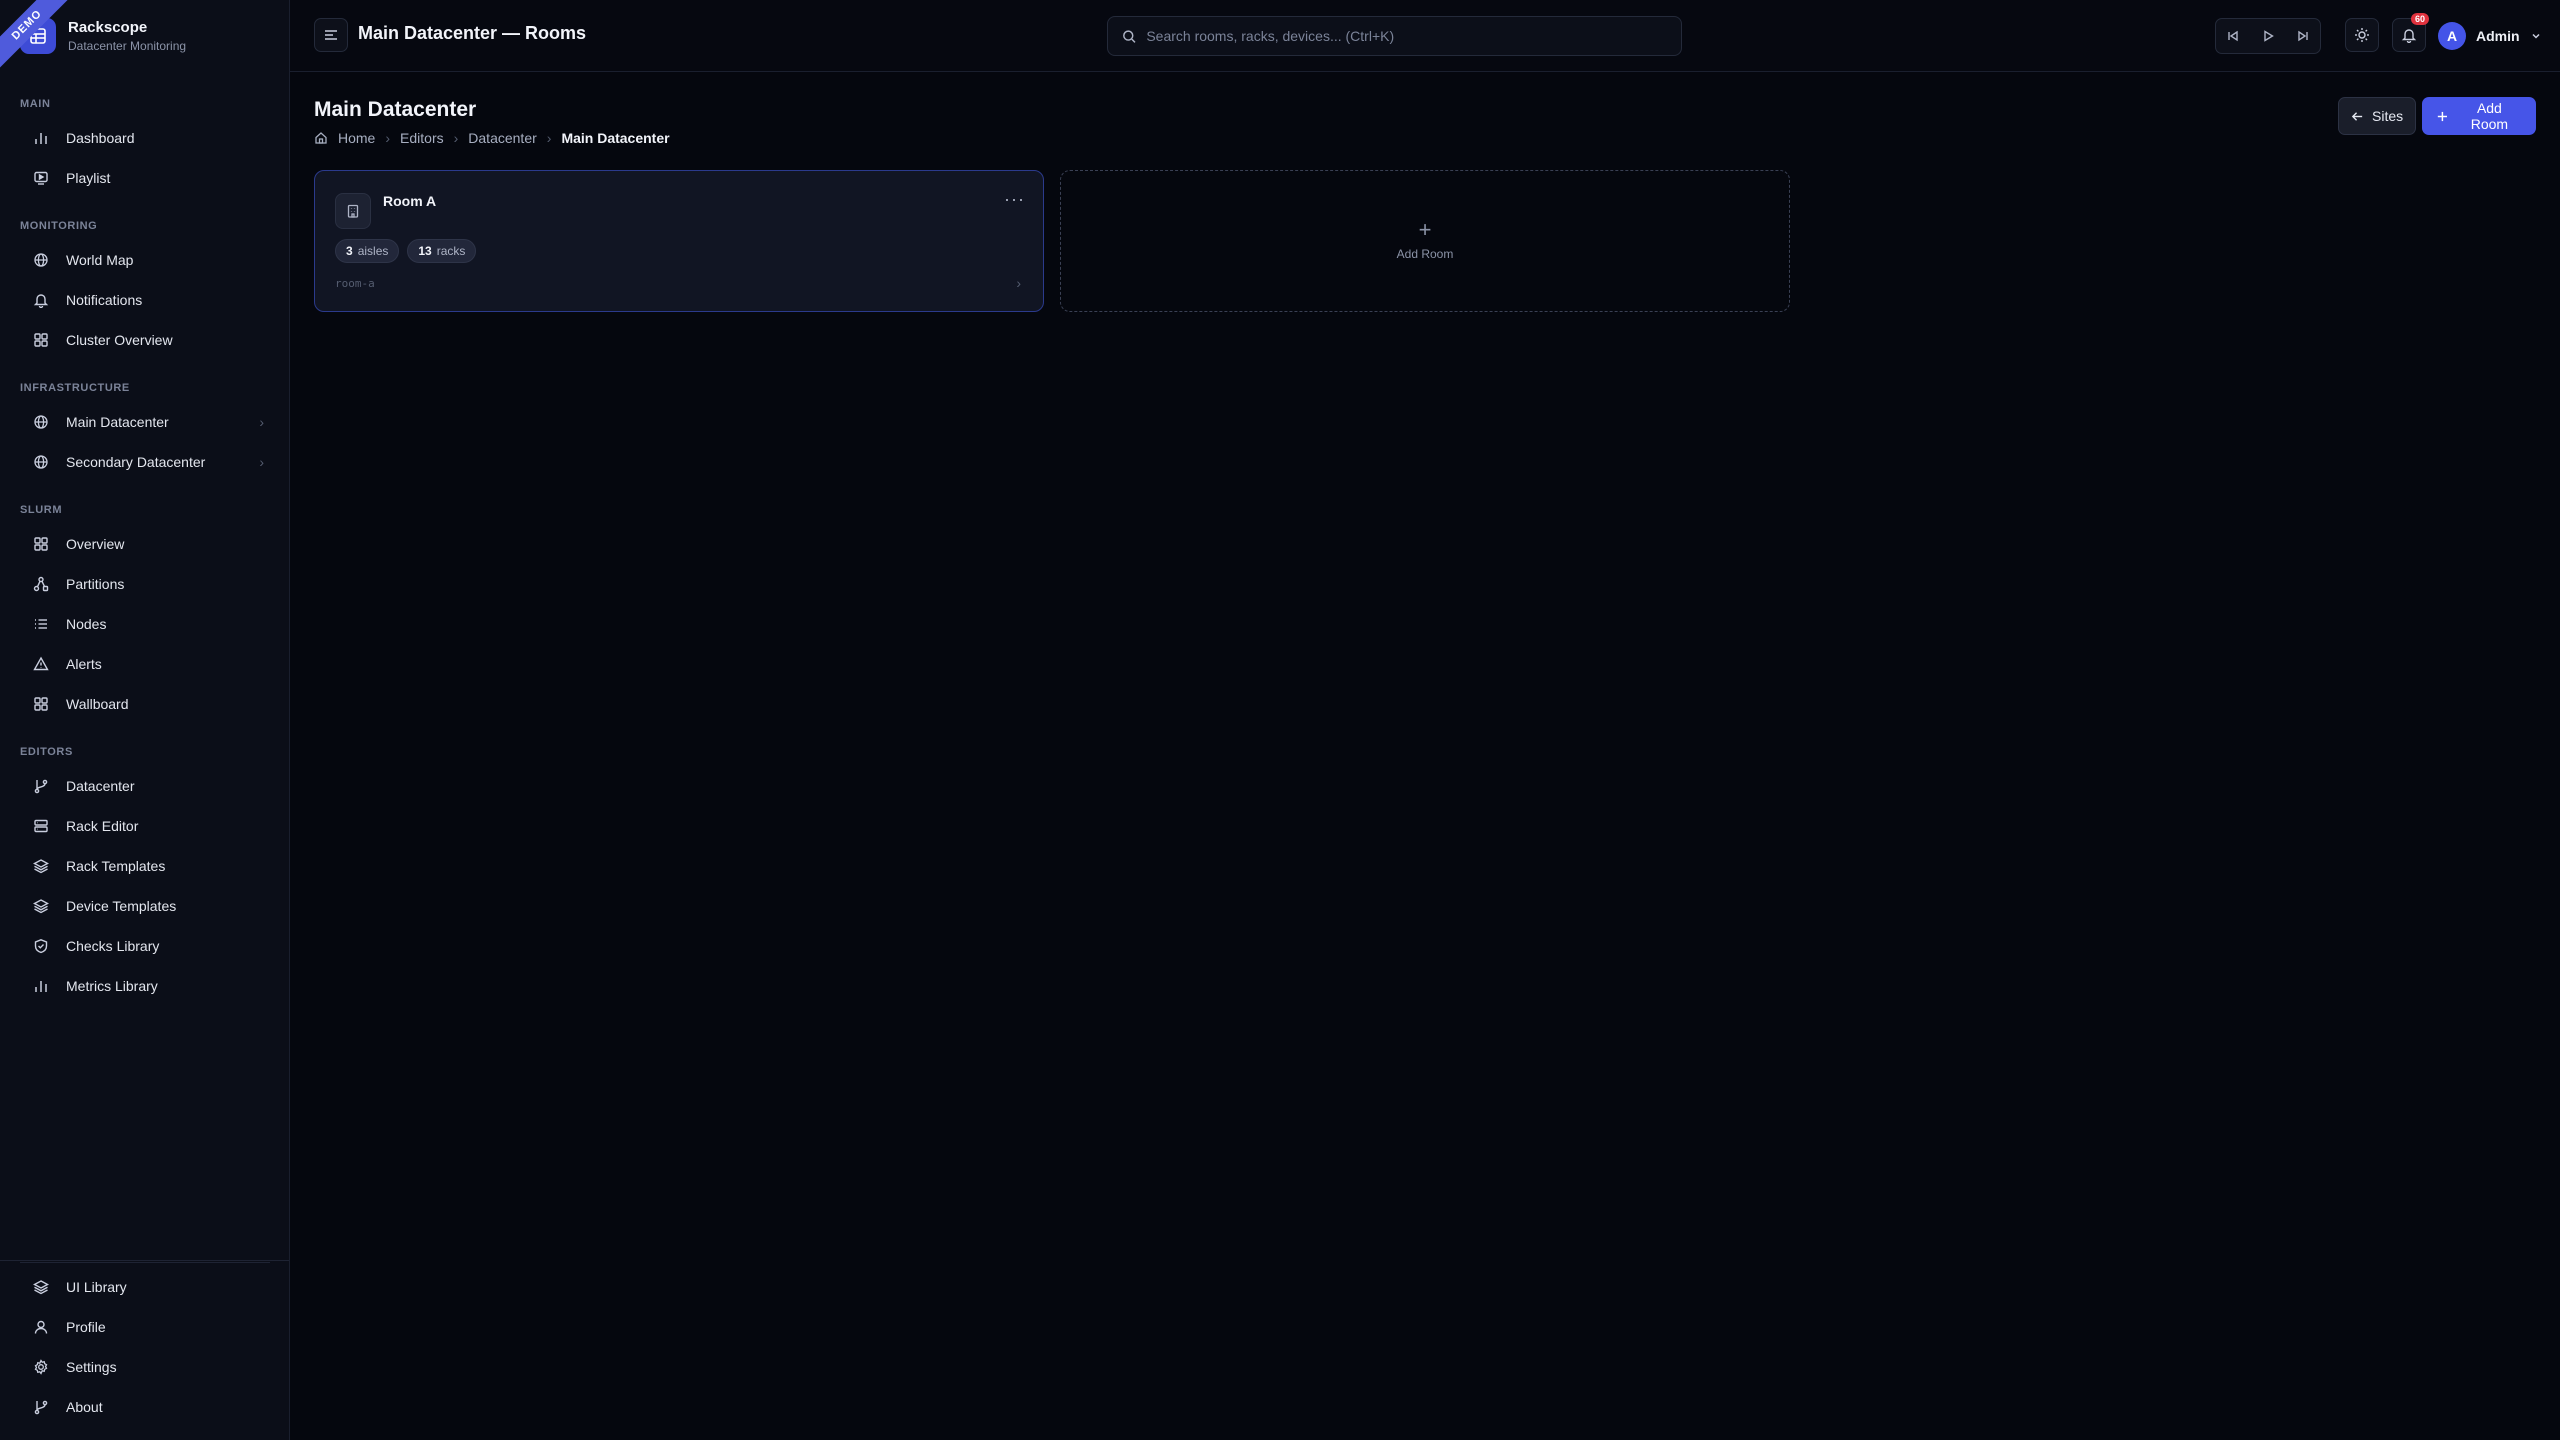  What do you see at coordinates (2452, 36) in the screenshot?
I see `avatar: A` at bounding box center [2452, 36].